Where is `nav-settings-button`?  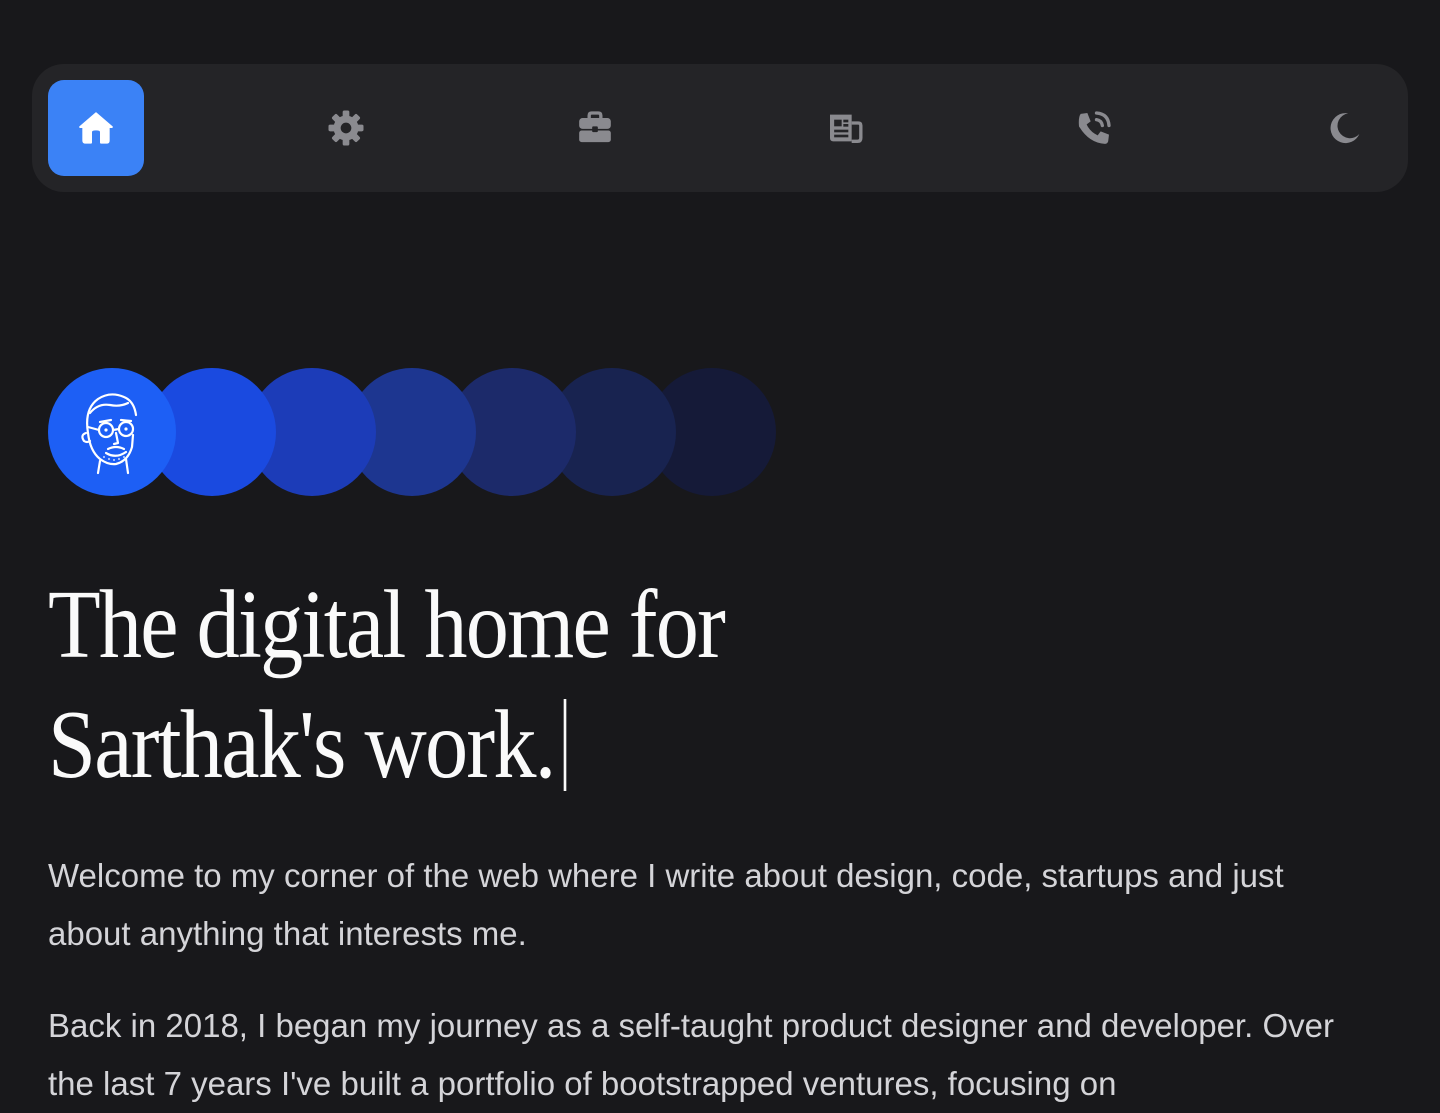 nav-settings-button is located at coordinates (346, 128).